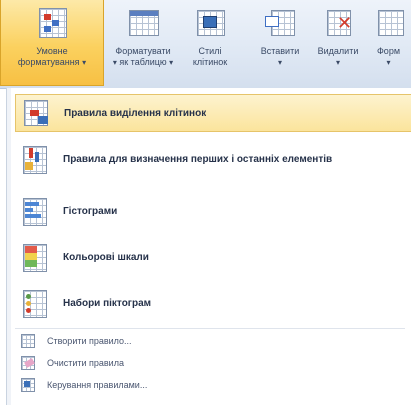 This screenshot has width=411, height=405. What do you see at coordinates (52, 23) in the screenshot?
I see `conditional-formatting-icon` at bounding box center [52, 23].